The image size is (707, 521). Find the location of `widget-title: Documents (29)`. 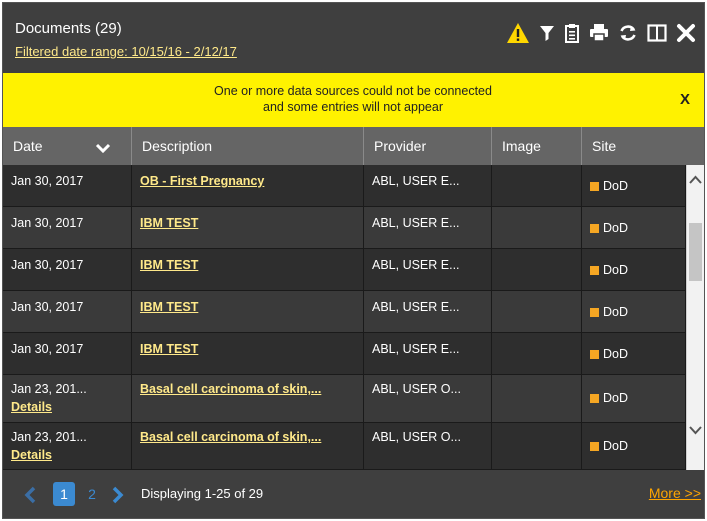

widget-title: Documents (29) is located at coordinates (68, 28).